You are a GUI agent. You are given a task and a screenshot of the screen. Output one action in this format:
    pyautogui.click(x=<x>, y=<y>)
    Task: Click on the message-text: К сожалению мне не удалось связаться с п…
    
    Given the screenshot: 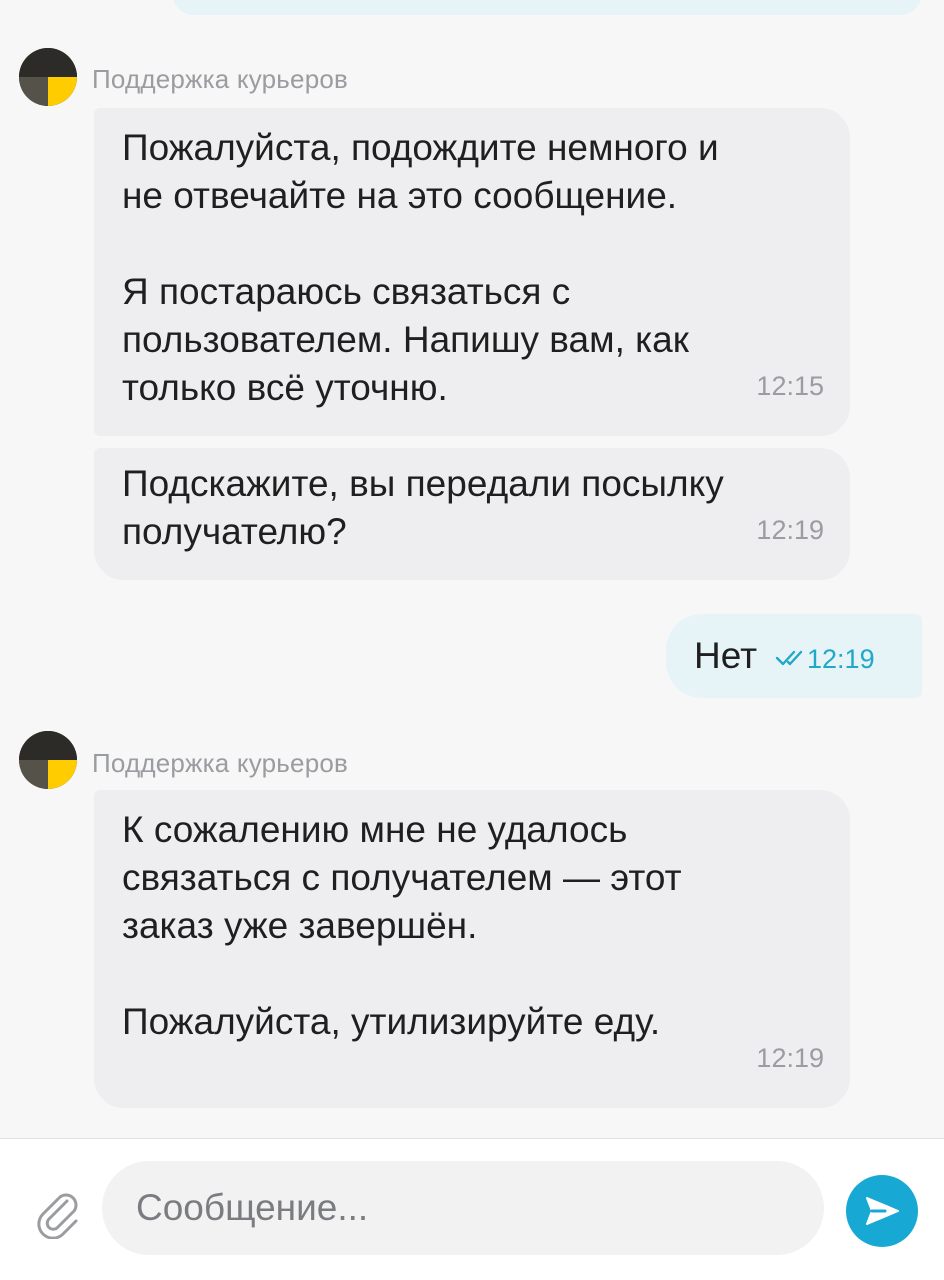 What is the action you would take?
    pyautogui.click(x=402, y=925)
    